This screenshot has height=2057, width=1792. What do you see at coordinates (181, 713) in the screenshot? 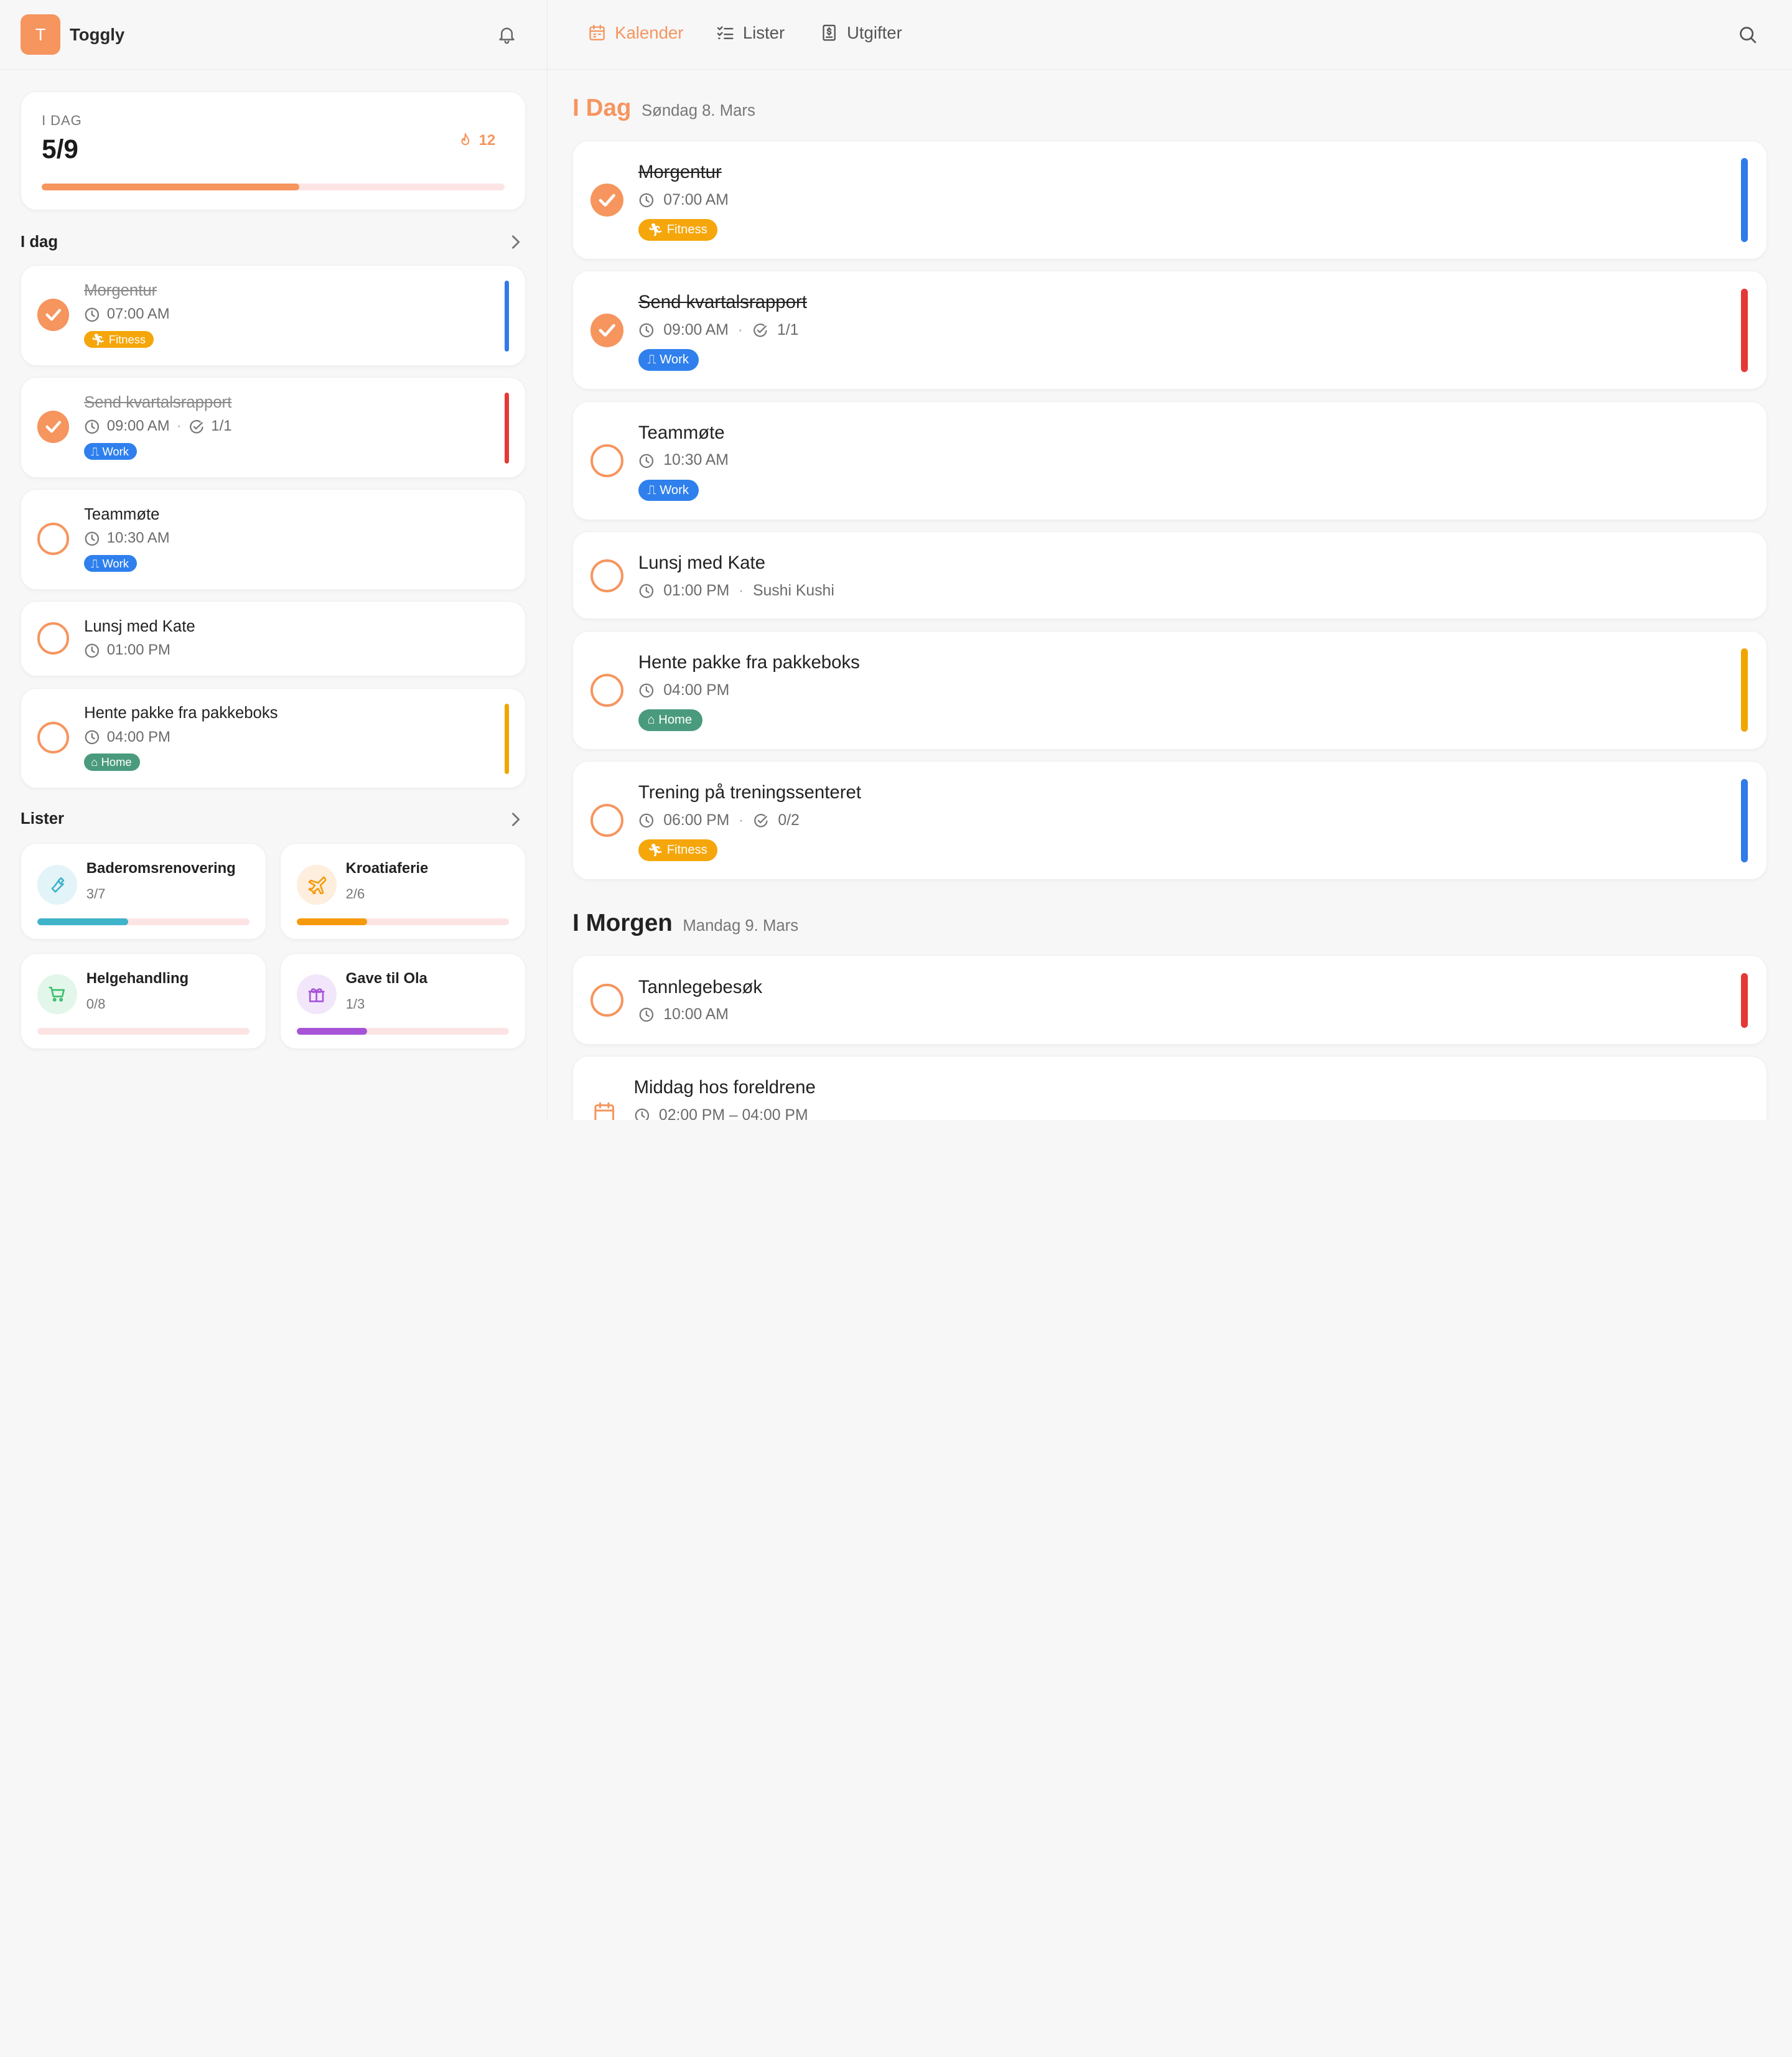
I see `task-title: Hente pakke fra pakkeboks` at bounding box center [181, 713].